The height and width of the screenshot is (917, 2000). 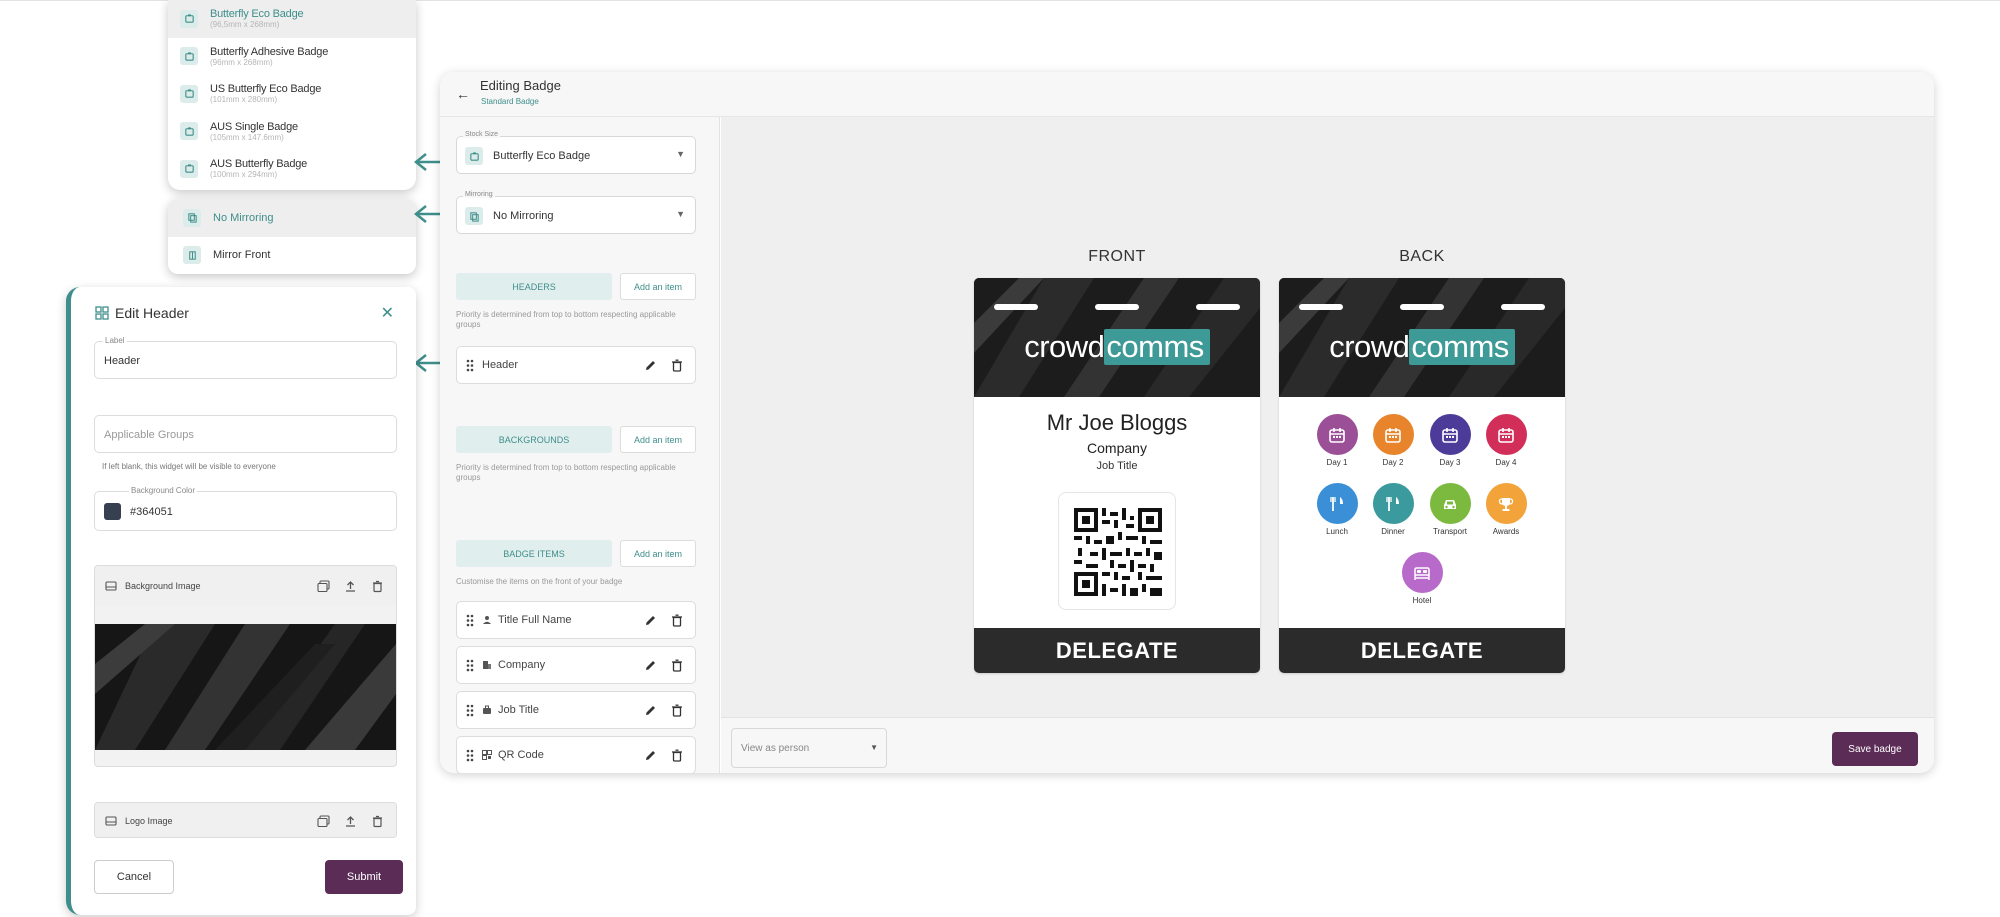 What do you see at coordinates (1422, 572) in the screenshot?
I see `bed-icon` at bounding box center [1422, 572].